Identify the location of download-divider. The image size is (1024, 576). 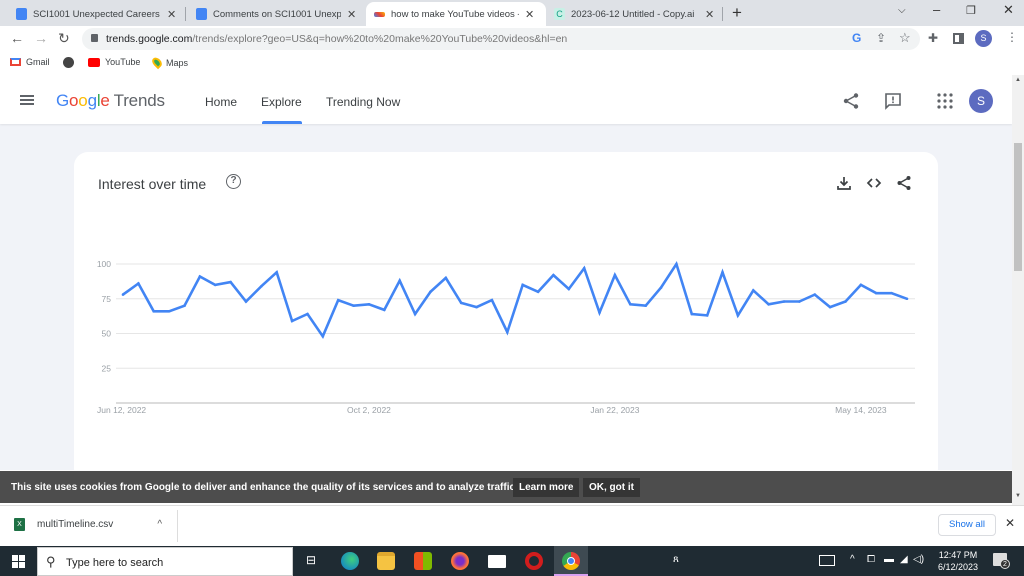
(177, 526).